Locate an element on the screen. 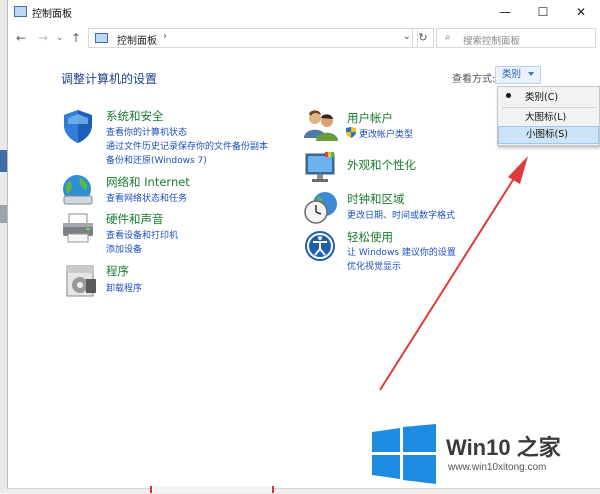  link-backup-restore: 备份和还原(Windows 7) is located at coordinates (156, 159).